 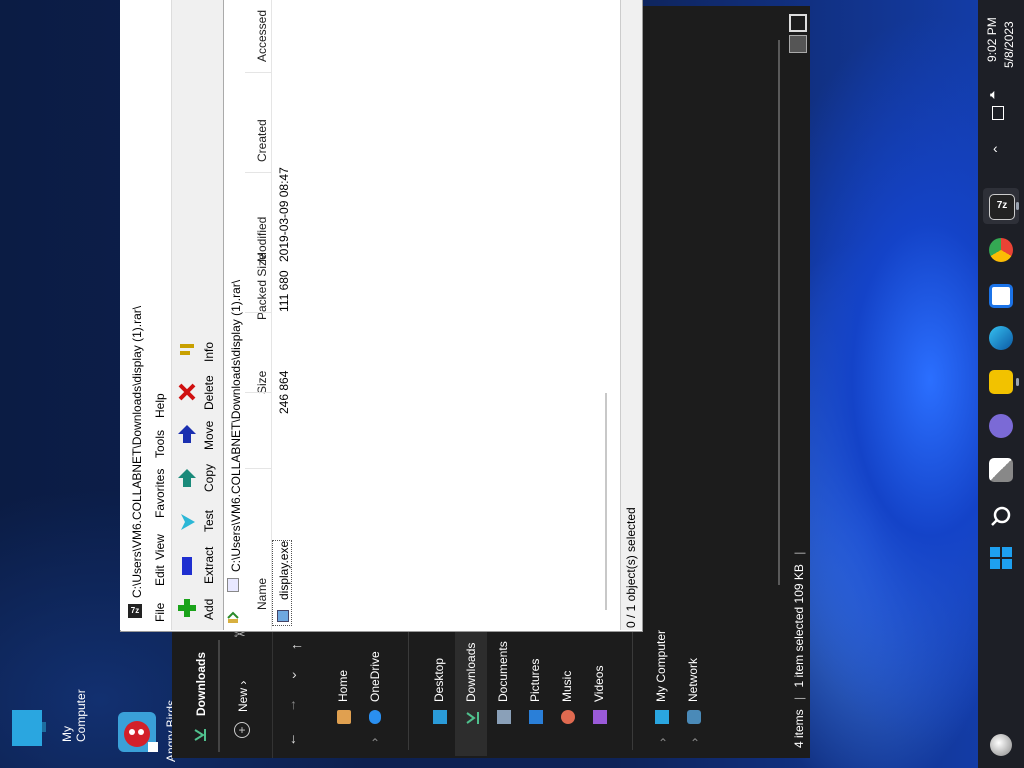 What do you see at coordinates (693, 680) in the screenshot?
I see `nav-network: Network` at bounding box center [693, 680].